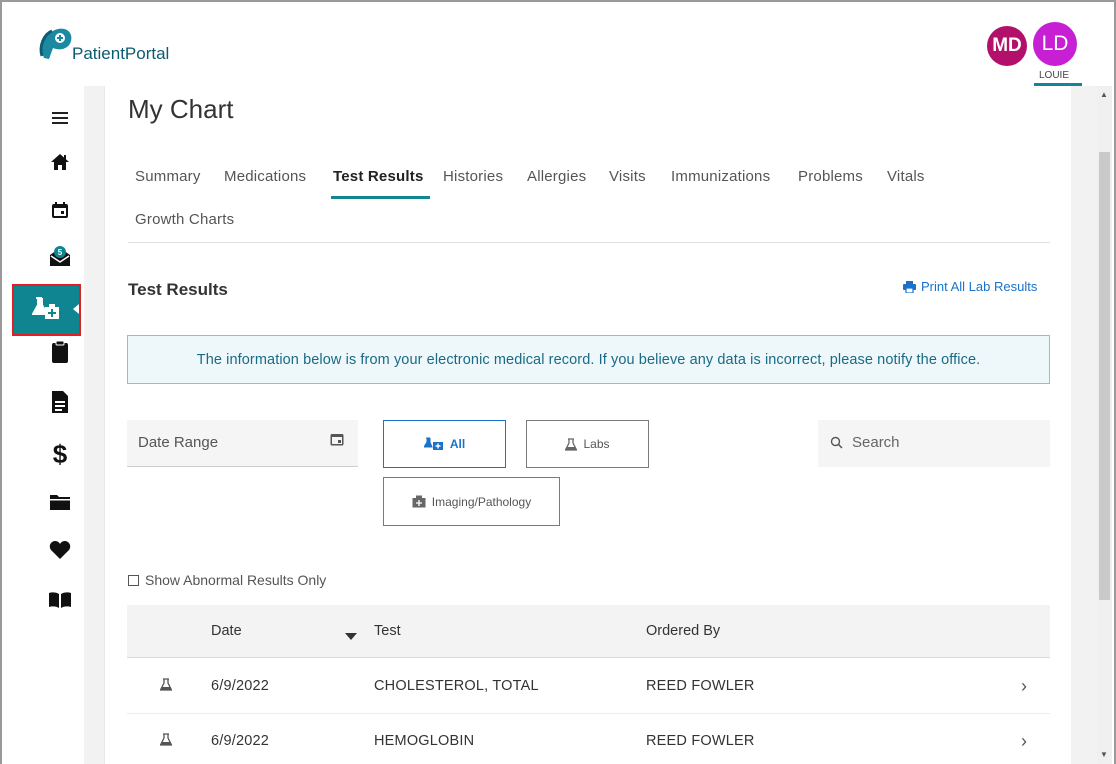 The width and height of the screenshot is (1116, 764). What do you see at coordinates (906, 176) in the screenshot?
I see `tab-vitals: Vitals` at bounding box center [906, 176].